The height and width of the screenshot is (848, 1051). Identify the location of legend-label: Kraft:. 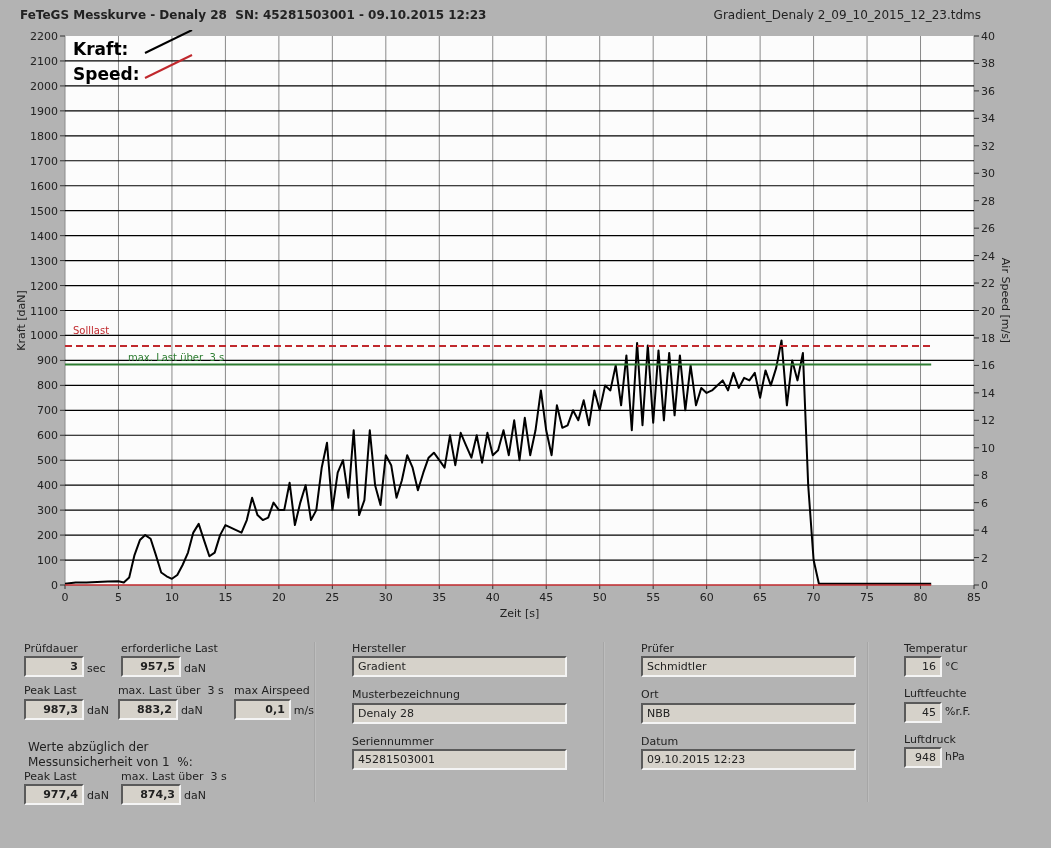
(101, 49).